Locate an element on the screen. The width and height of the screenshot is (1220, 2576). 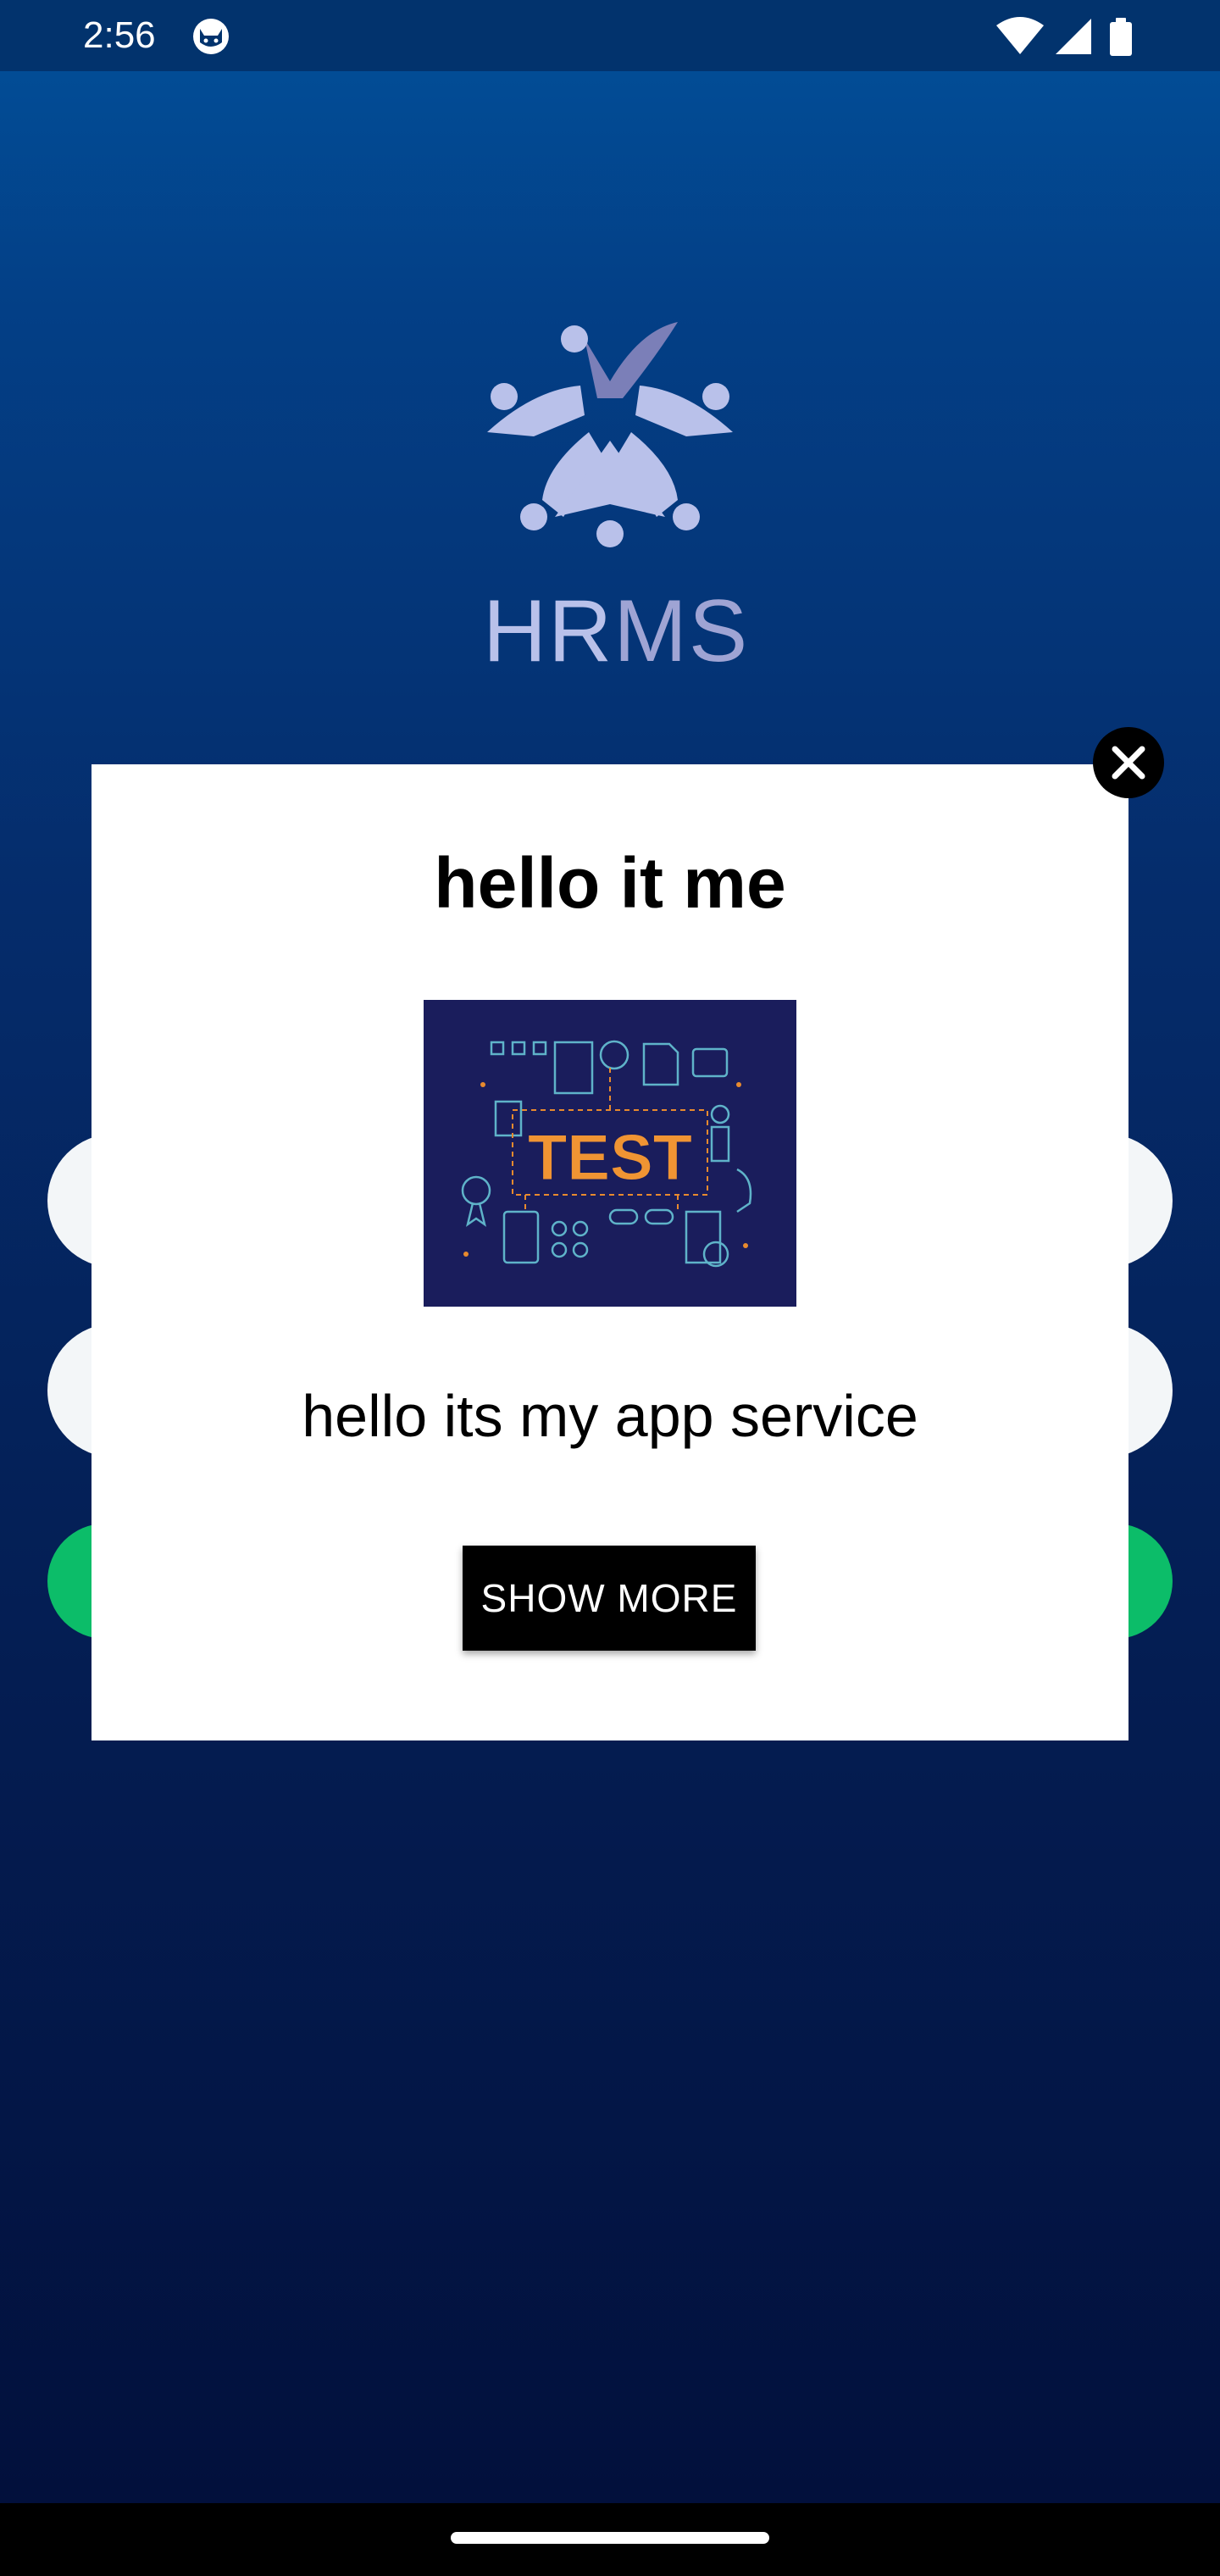
signal-icon is located at coordinates (1073, 36).